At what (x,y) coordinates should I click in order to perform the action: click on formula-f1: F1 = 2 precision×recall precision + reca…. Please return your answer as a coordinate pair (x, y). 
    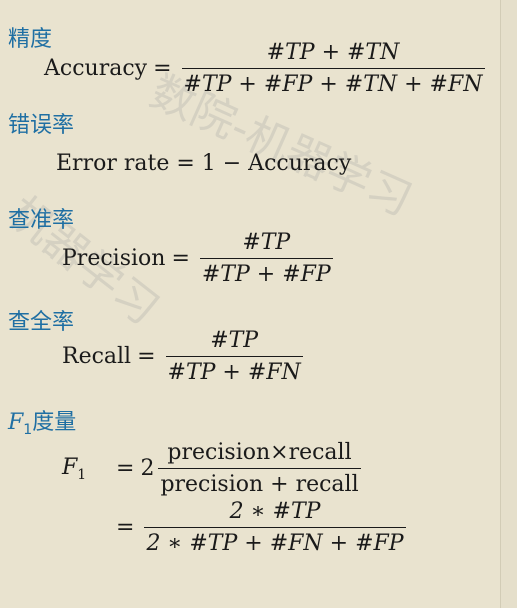
    Looking at the image, I should click on (236, 498).